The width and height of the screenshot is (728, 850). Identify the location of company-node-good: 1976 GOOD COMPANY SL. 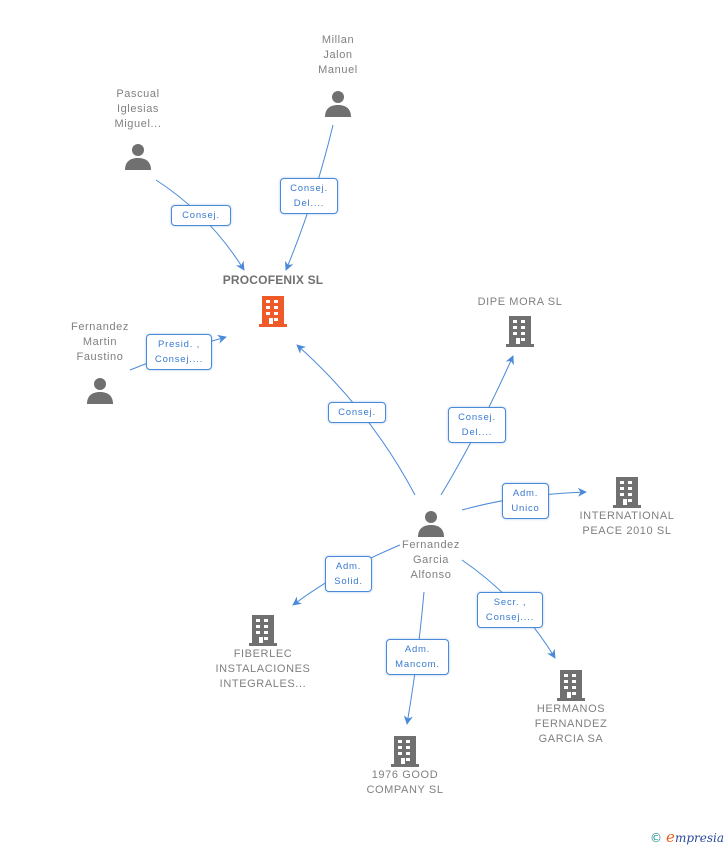
(405, 766).